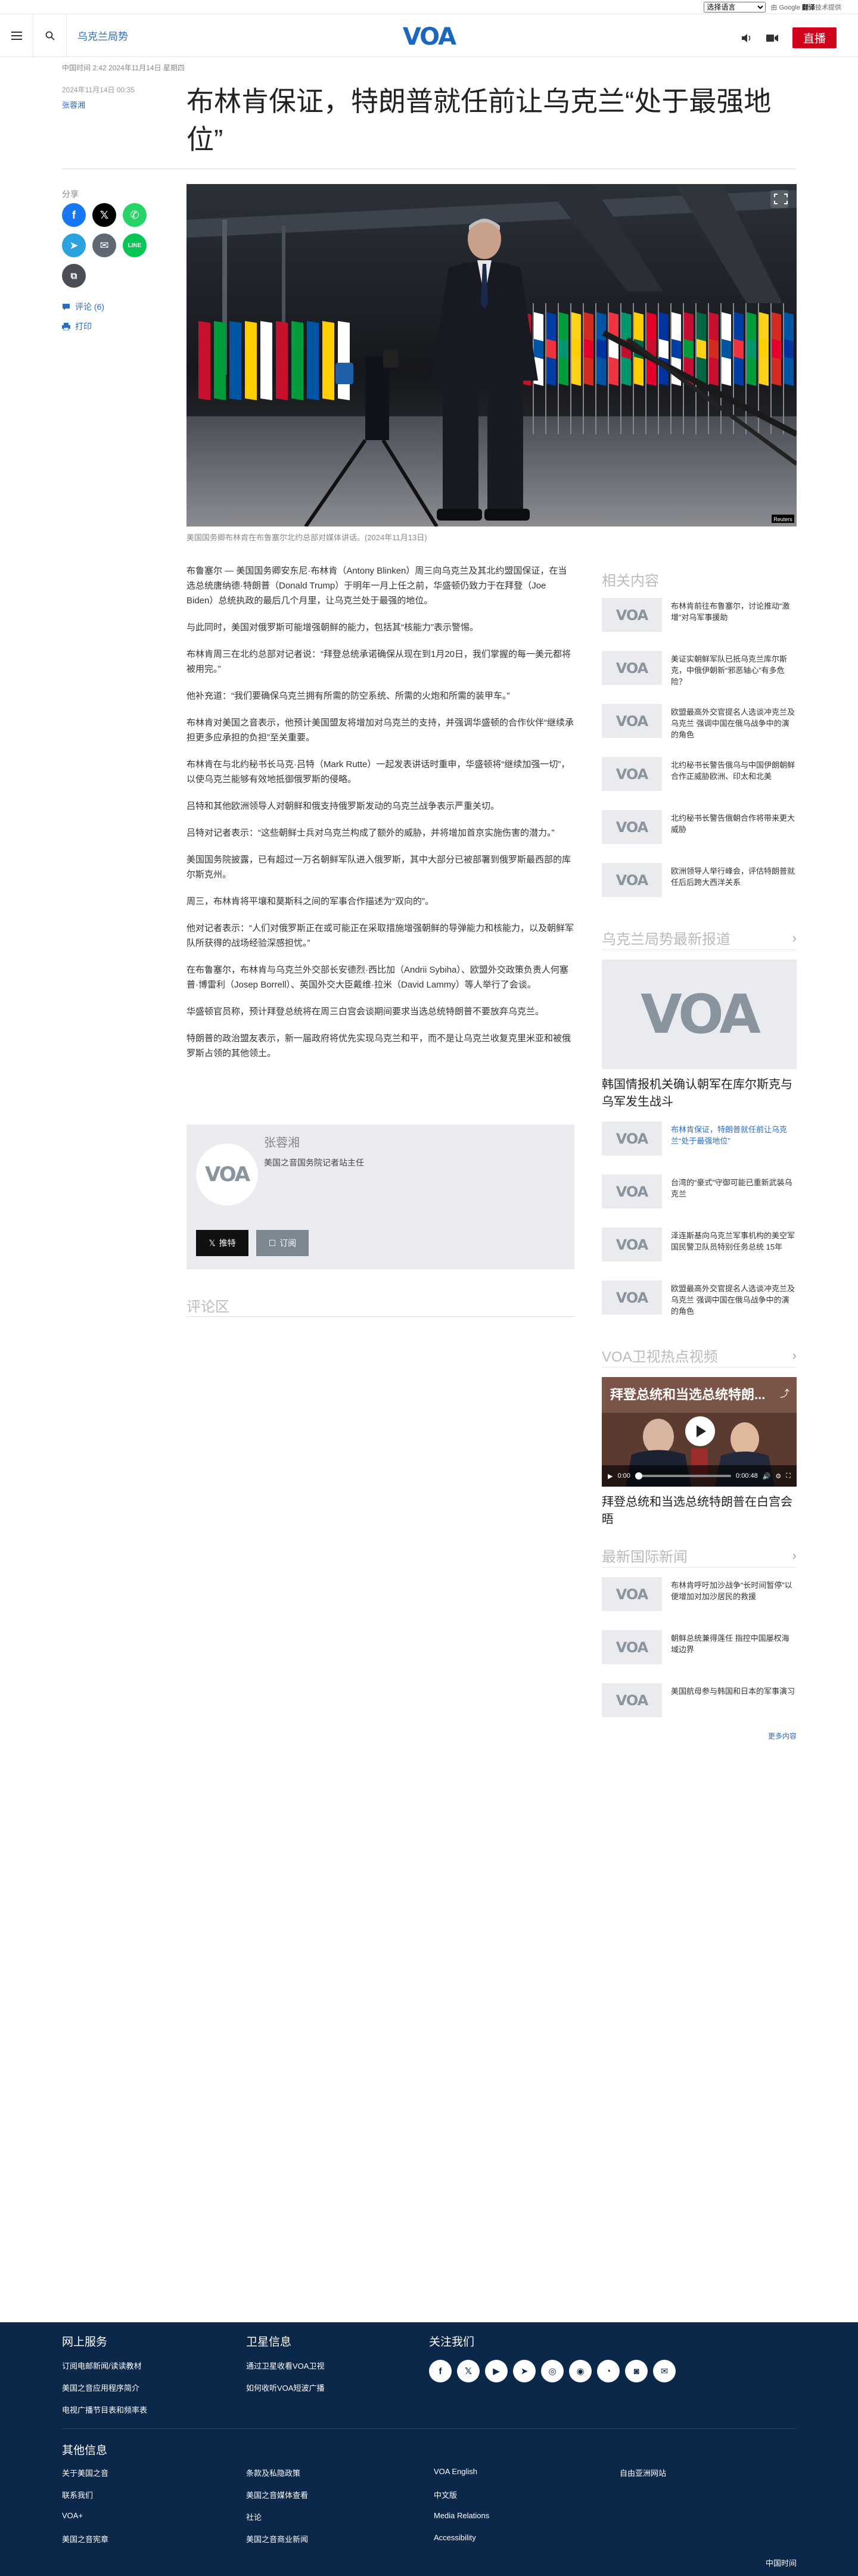 This screenshot has height=2576, width=858. I want to click on list-item: VOA 美证实朝鲜军队已抵乌克兰库尔斯克，中俄伊朝新“邪恶轴心”有多危险？, so click(699, 677).